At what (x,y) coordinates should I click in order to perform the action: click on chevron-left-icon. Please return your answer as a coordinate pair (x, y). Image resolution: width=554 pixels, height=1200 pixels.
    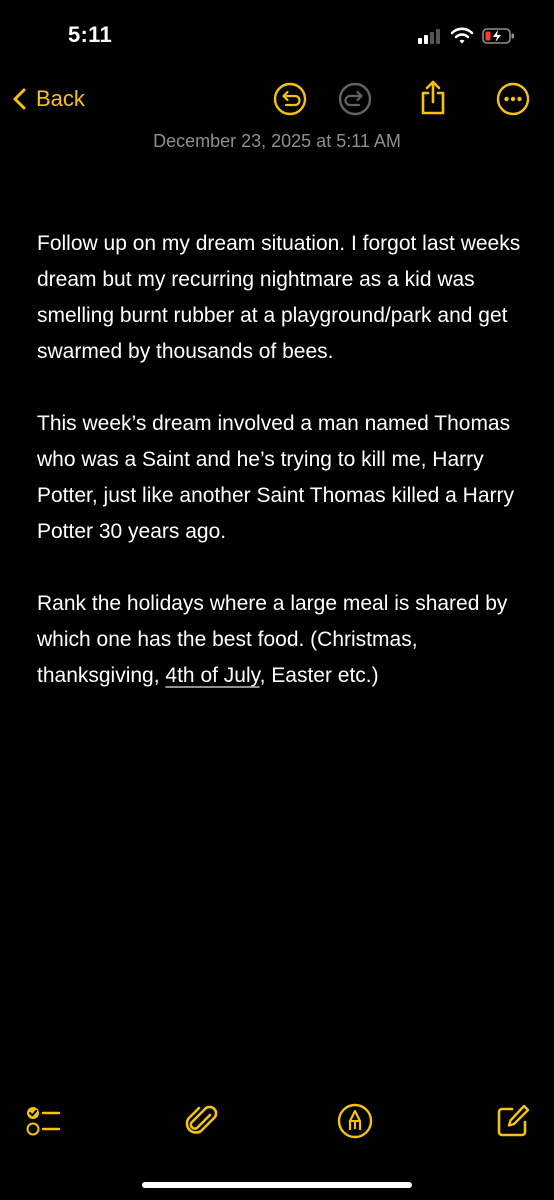
    Looking at the image, I should click on (19, 99).